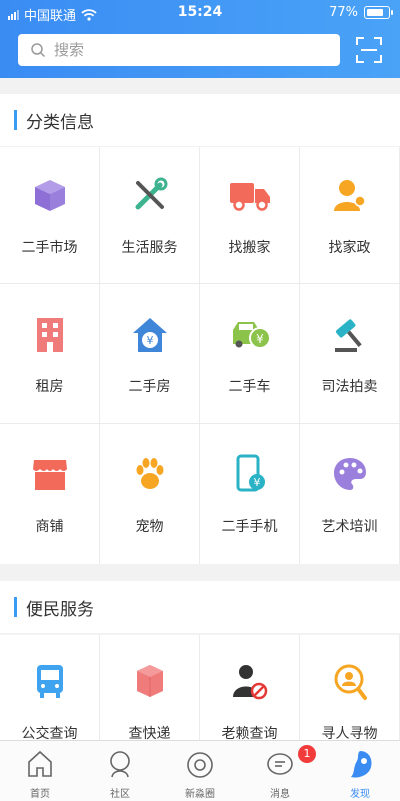  Describe the element at coordinates (349, 248) in the screenshot. I see `grid-item-label: 找家政` at that location.